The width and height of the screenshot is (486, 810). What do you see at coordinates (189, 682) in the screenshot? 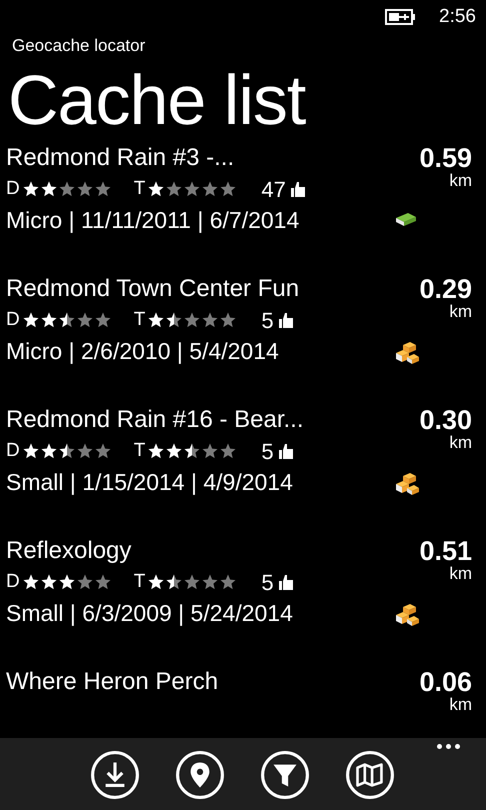
I see `cache-name: Where Heron Perch` at bounding box center [189, 682].